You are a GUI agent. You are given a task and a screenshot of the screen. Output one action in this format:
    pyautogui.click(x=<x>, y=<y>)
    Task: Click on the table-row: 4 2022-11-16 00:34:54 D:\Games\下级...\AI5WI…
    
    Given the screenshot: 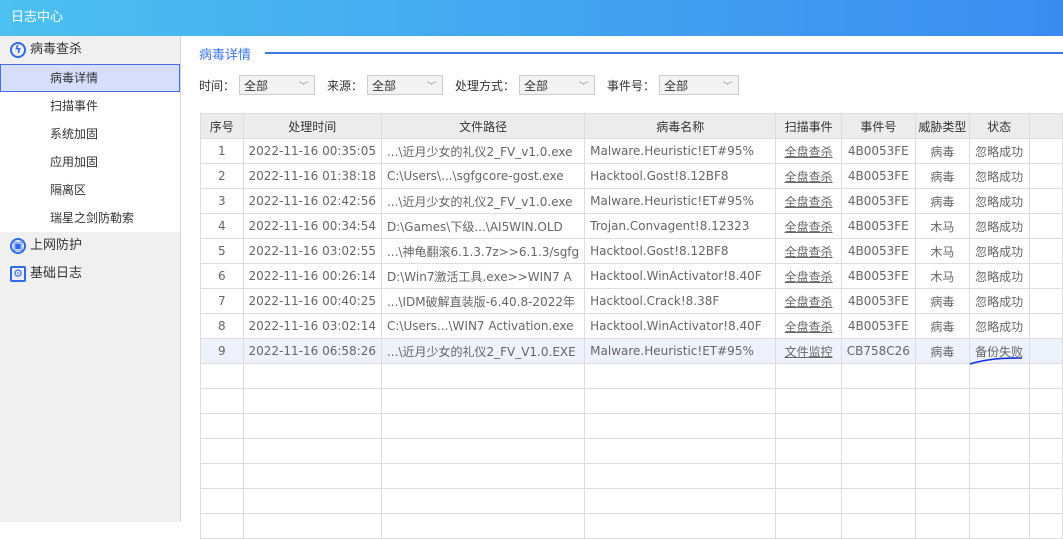 What is the action you would take?
    pyautogui.click(x=631, y=226)
    